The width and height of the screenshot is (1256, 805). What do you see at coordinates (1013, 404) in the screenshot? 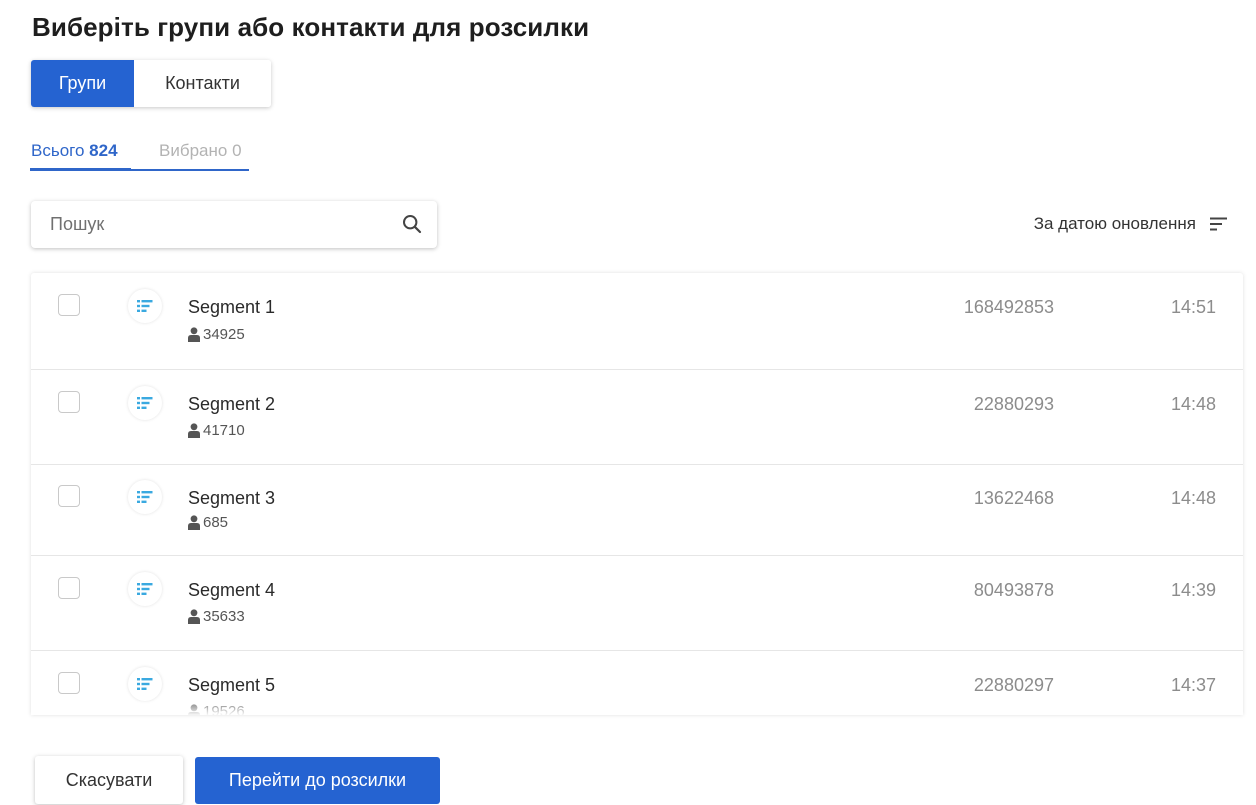
I see `group-number: 22880293` at bounding box center [1013, 404].